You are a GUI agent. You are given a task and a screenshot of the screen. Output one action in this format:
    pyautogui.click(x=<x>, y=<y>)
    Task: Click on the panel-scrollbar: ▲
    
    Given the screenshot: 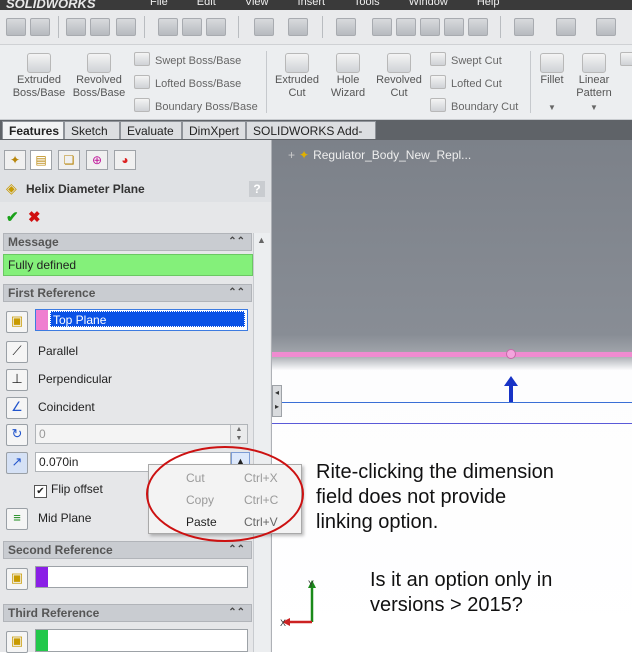 What is the action you would take?
    pyautogui.click(x=261, y=442)
    